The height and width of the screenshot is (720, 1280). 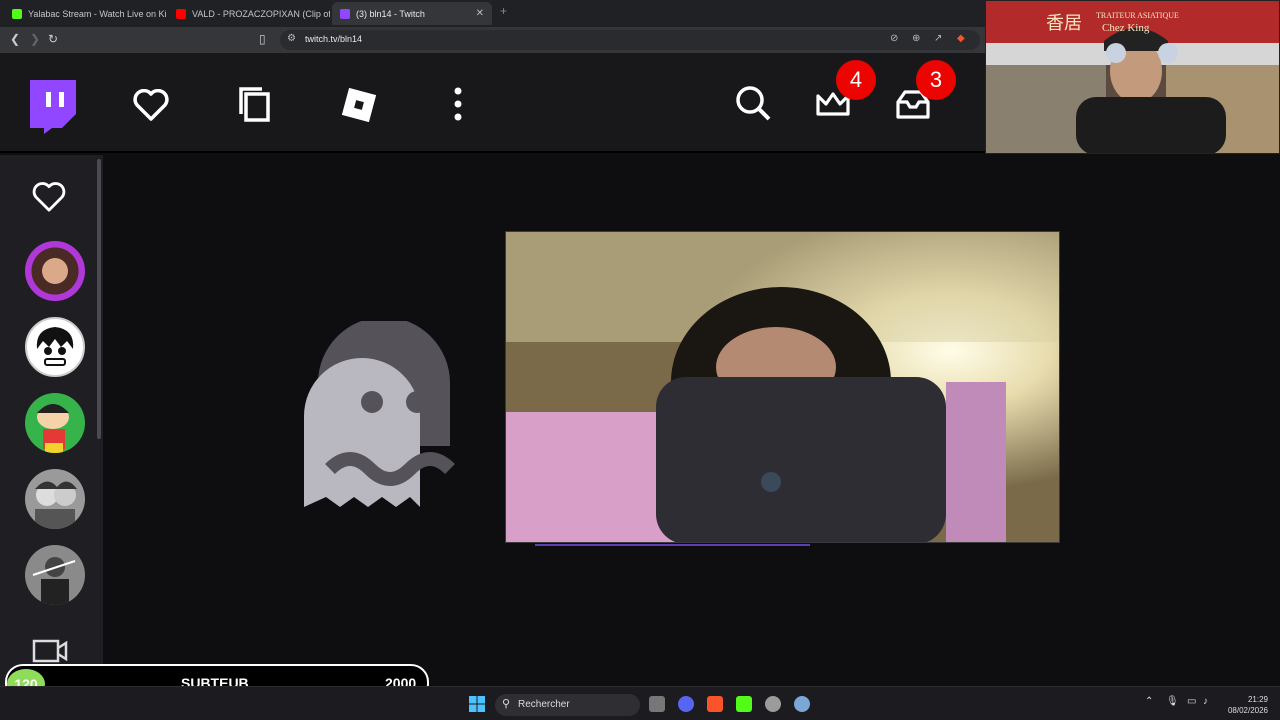 What do you see at coordinates (359, 105) in the screenshot?
I see `roblox-icon` at bounding box center [359, 105].